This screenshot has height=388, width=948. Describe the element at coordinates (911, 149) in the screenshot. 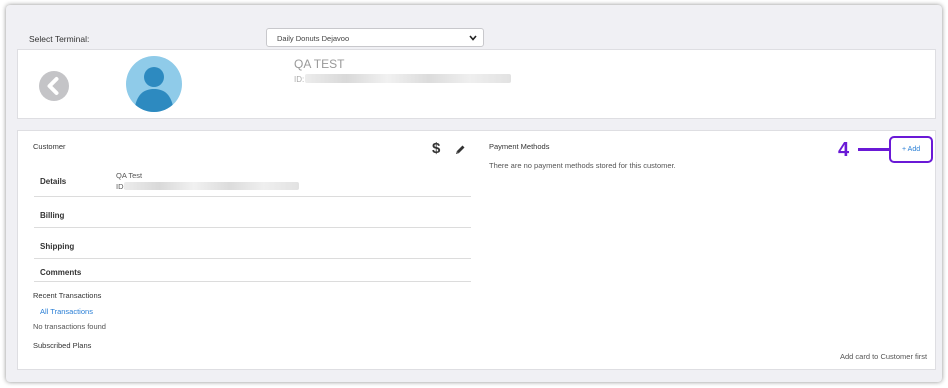

I see `callout-highlight-box` at that location.